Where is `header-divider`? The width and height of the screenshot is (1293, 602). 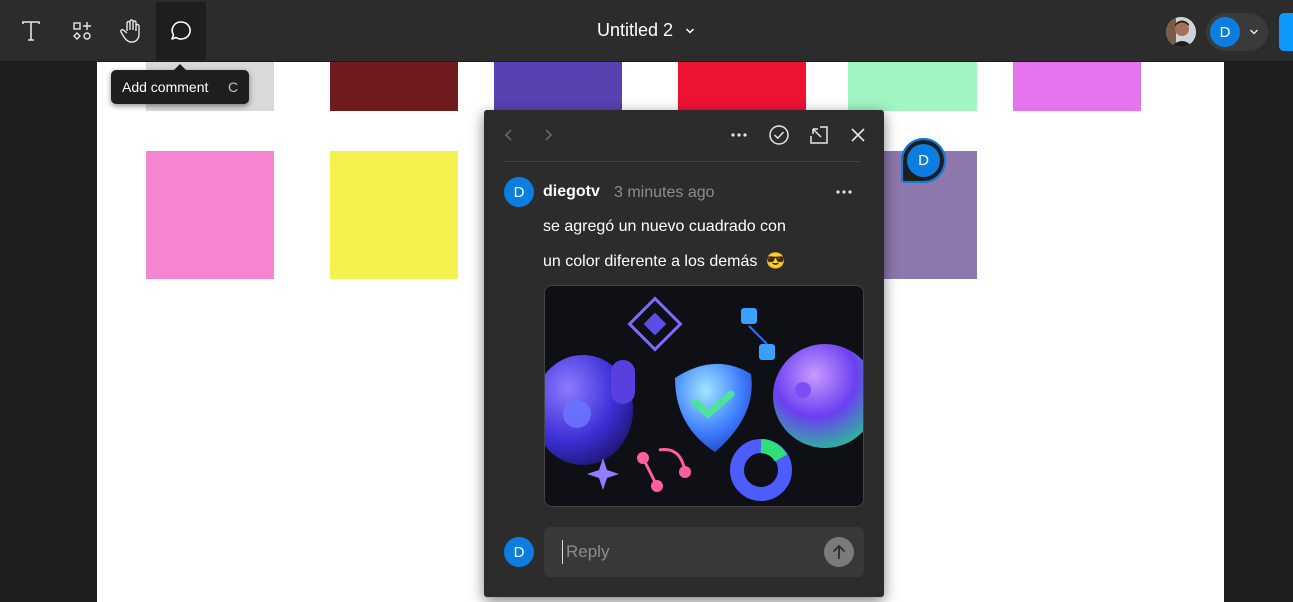
header-divider is located at coordinates (682, 161).